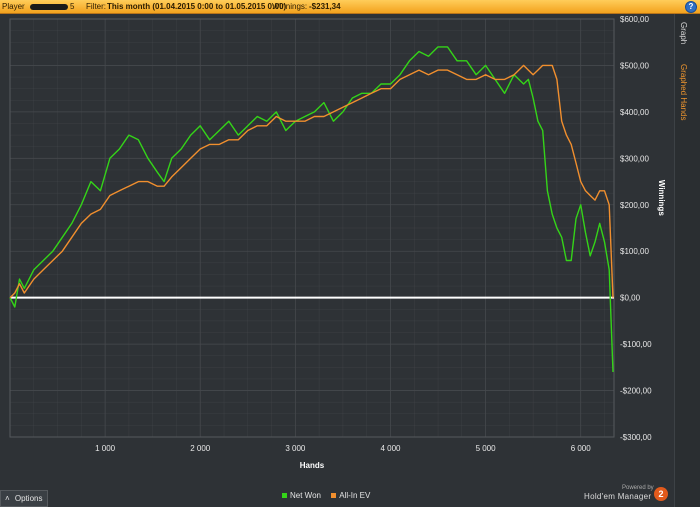 Image resolution: width=700 pixels, height=507 pixels. I want to click on legend-swatch-all-in-ev, so click(334, 496).